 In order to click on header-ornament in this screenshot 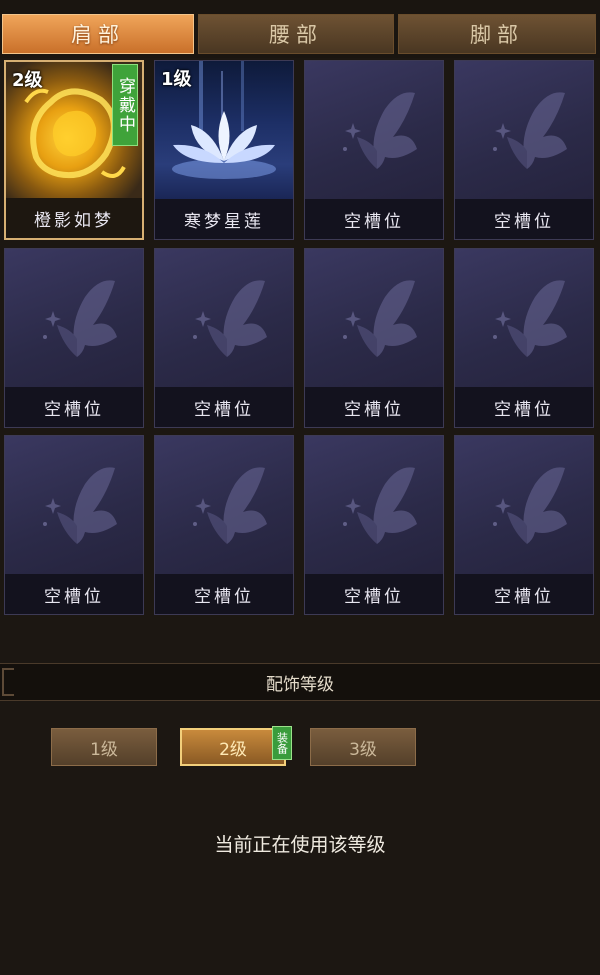, I will do `click(8, 682)`.